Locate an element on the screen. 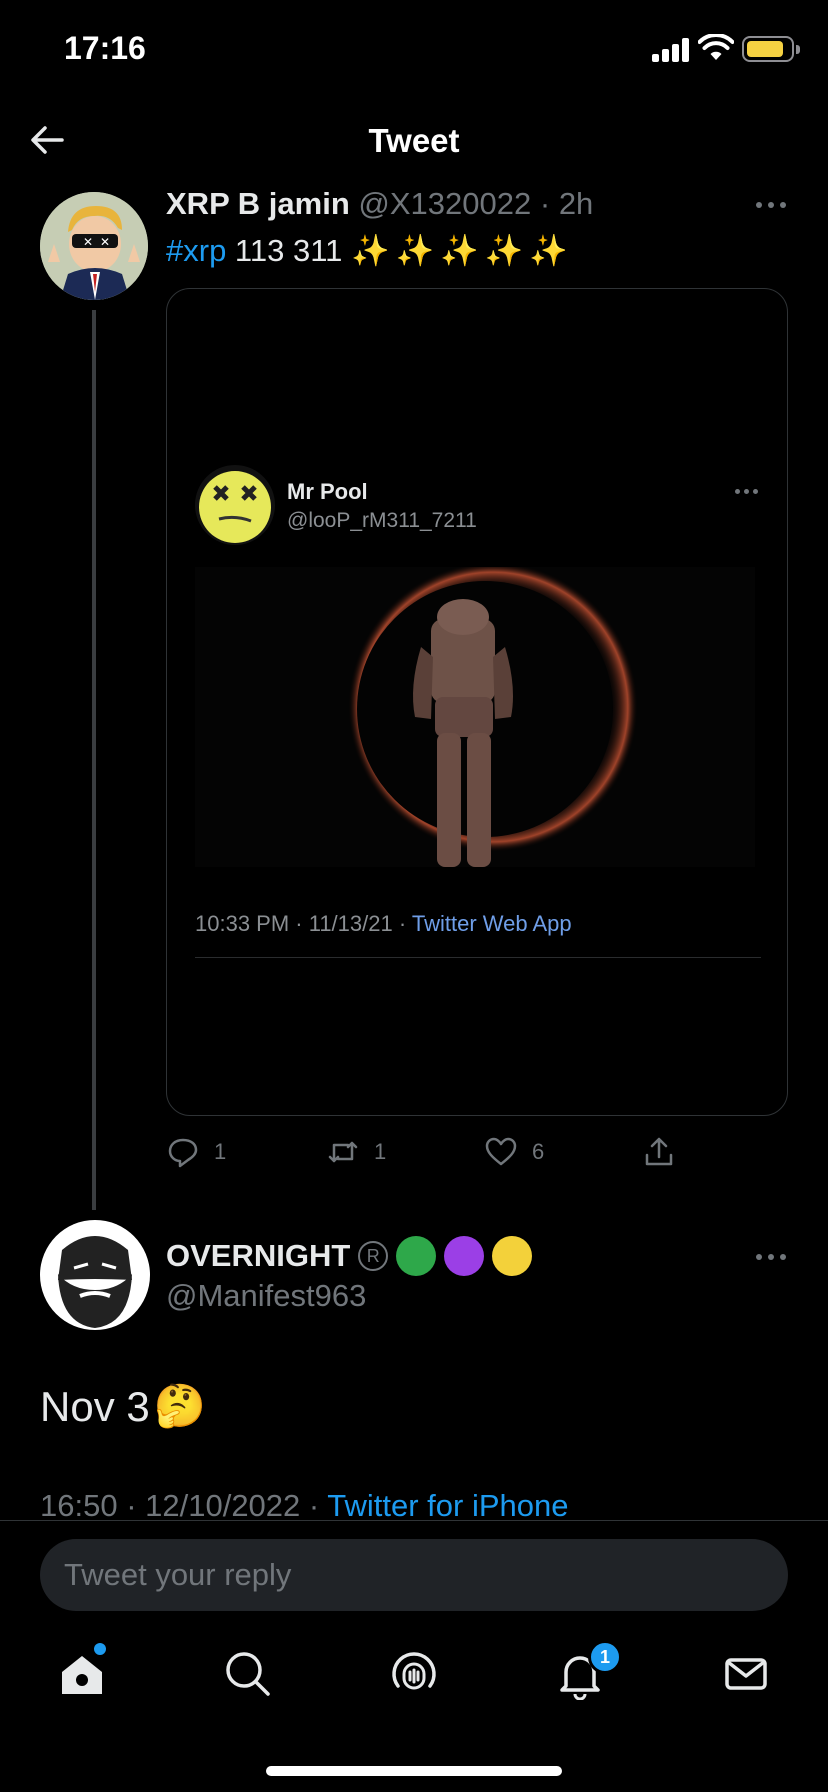 Image resolution: width=828 pixels, height=1792 pixels. status-time: 17:16 is located at coordinates (105, 48).